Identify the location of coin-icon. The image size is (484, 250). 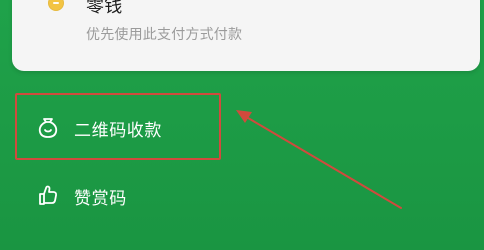
(56, 5).